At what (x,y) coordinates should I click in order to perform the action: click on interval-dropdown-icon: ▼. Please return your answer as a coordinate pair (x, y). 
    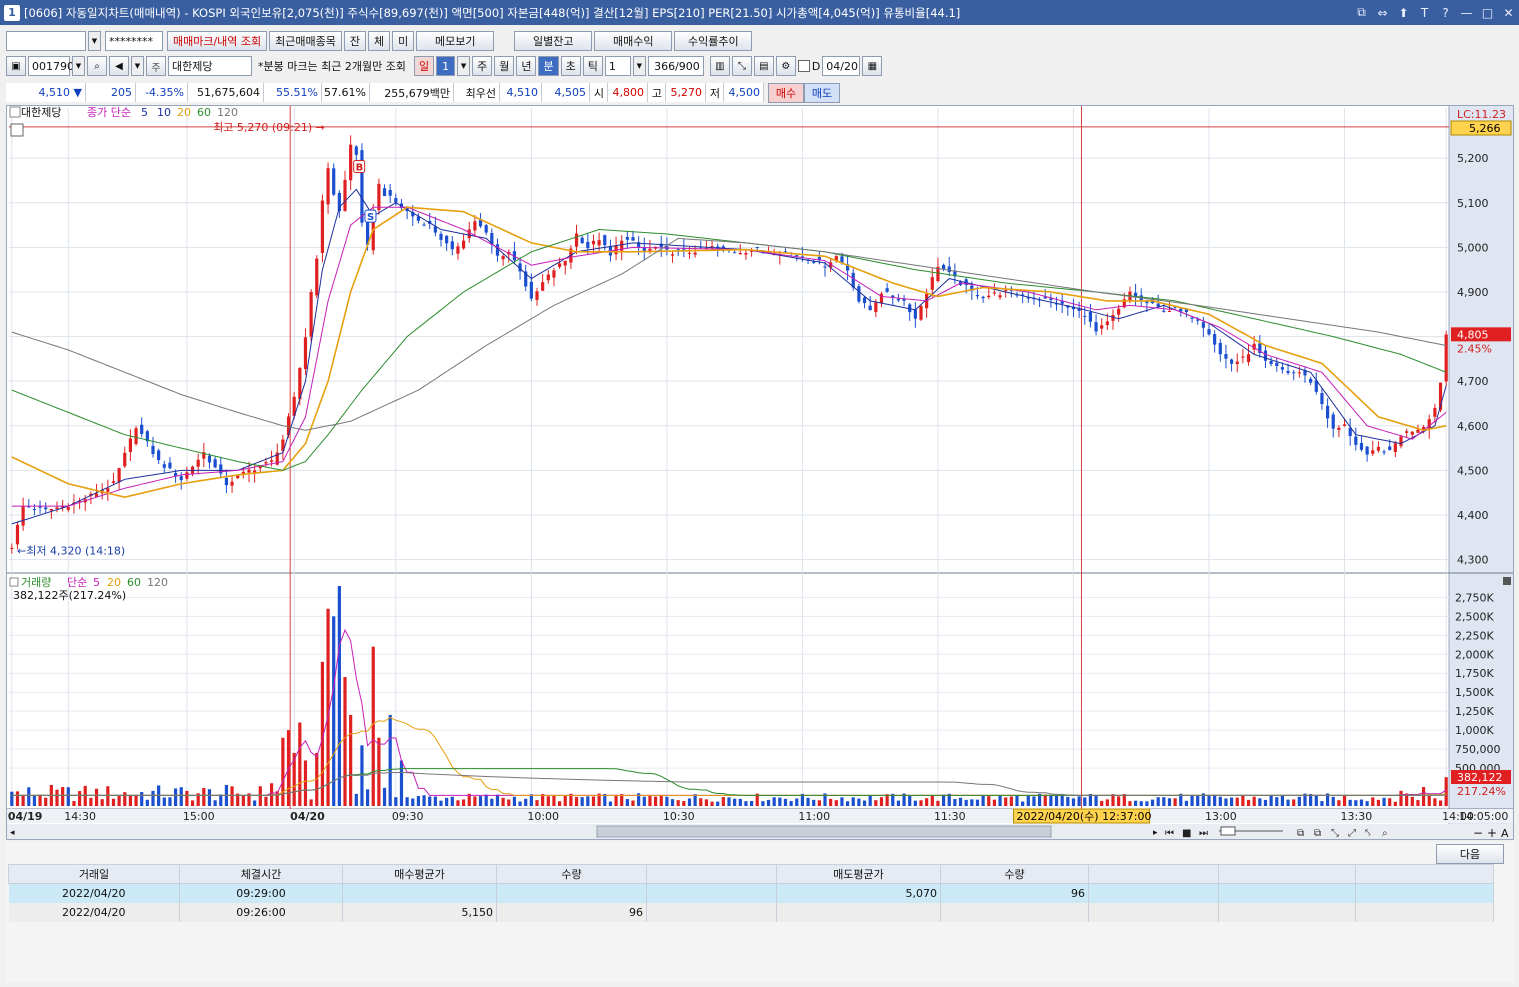
    Looking at the image, I should click on (639, 66).